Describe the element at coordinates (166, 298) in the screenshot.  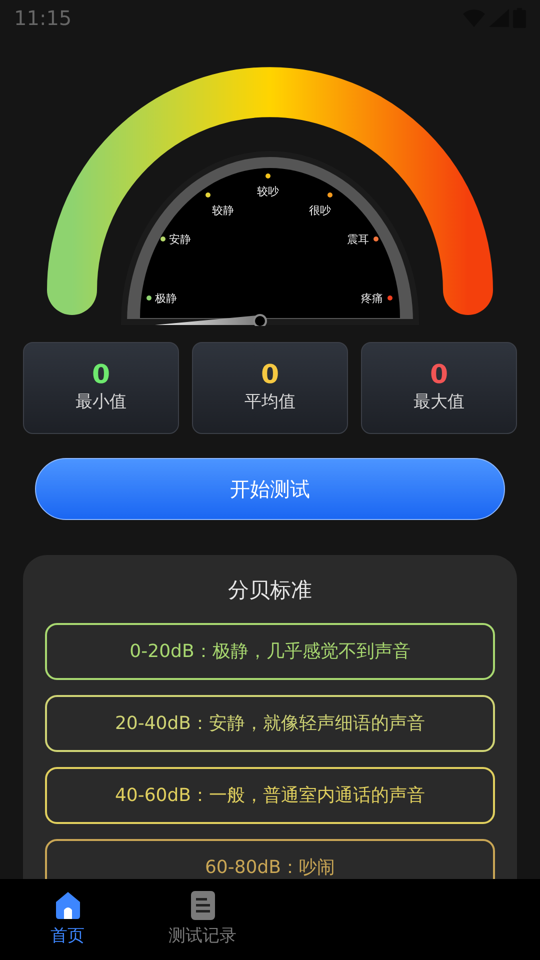
I see `level-label: 极静` at that location.